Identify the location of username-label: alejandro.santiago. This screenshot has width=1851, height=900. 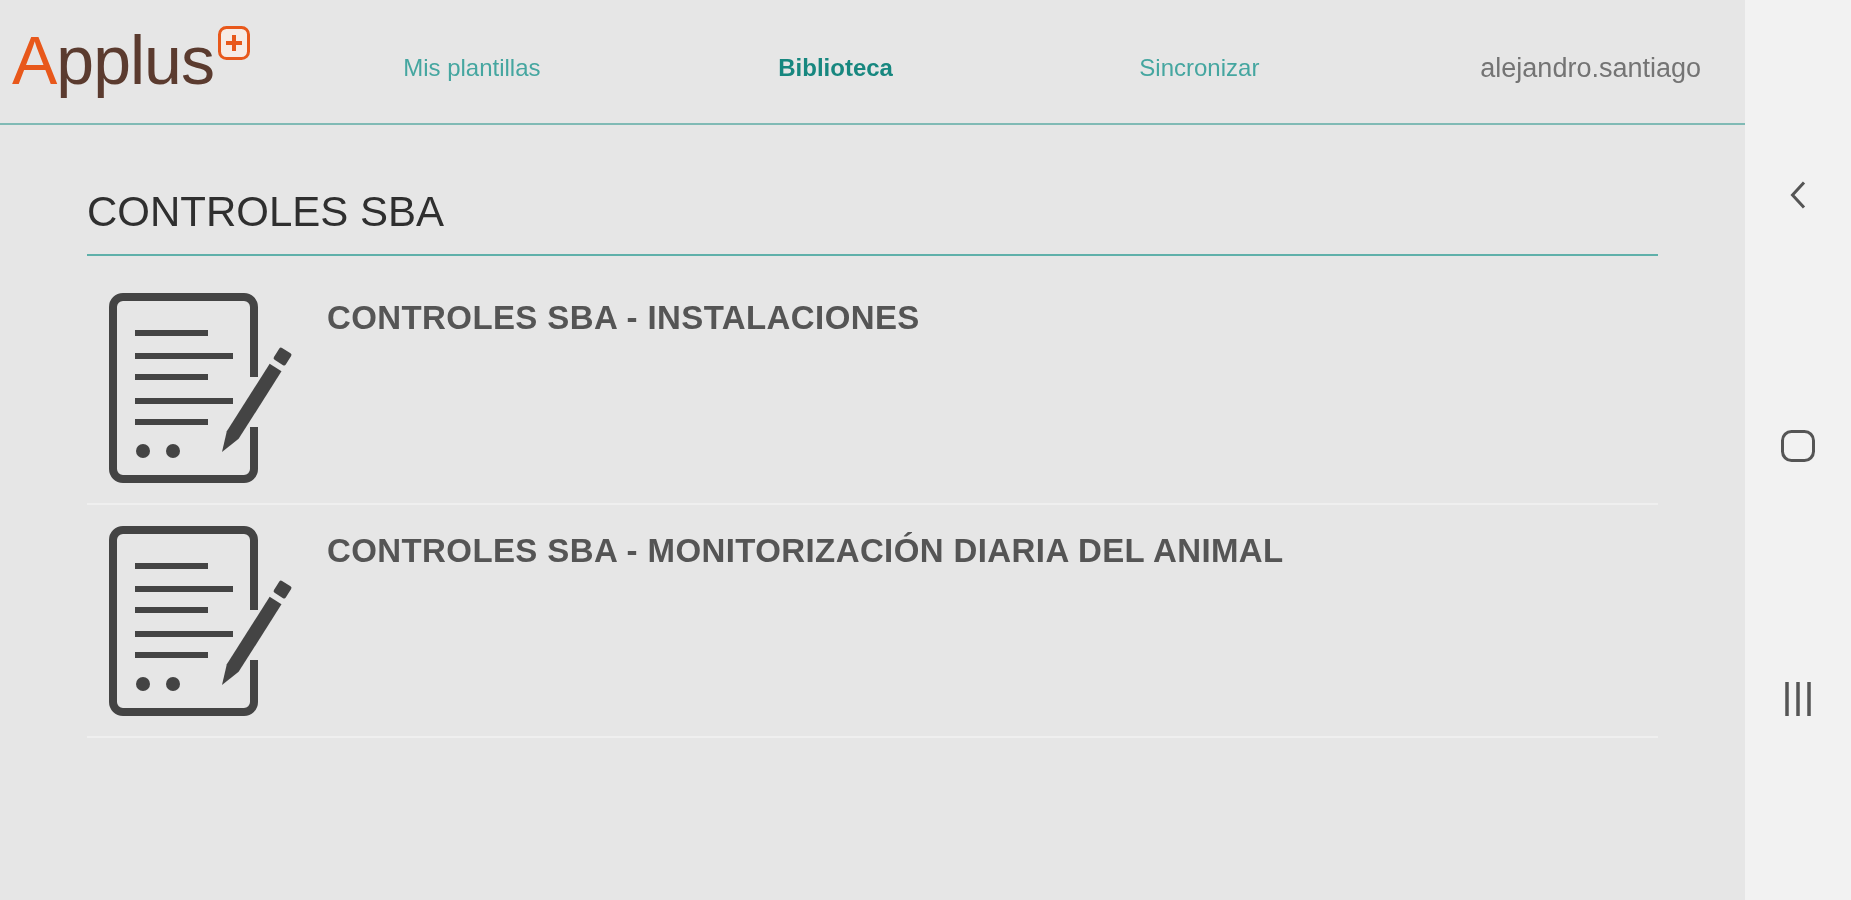
(1590, 68).